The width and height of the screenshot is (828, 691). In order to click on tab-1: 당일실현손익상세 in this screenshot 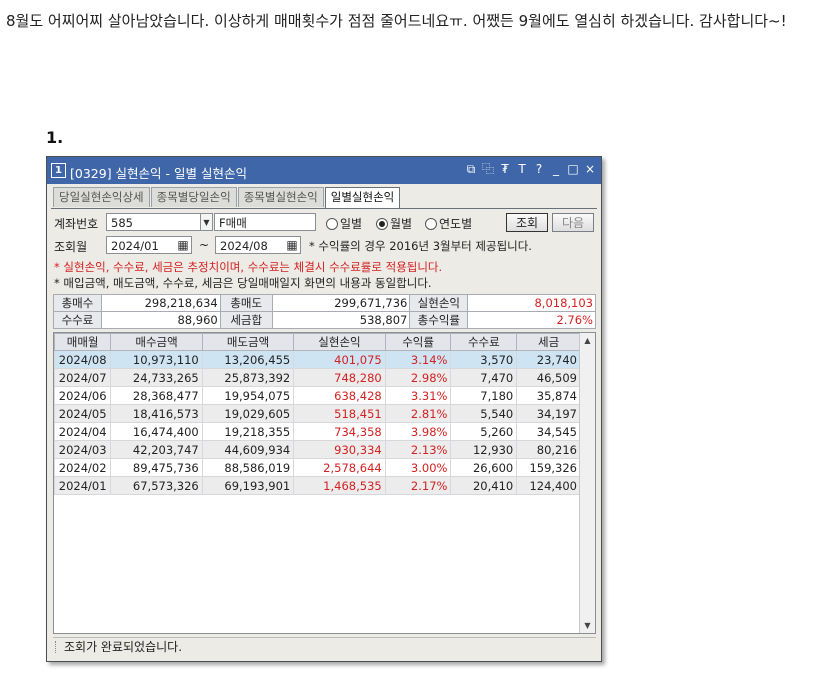, I will do `click(101, 197)`.